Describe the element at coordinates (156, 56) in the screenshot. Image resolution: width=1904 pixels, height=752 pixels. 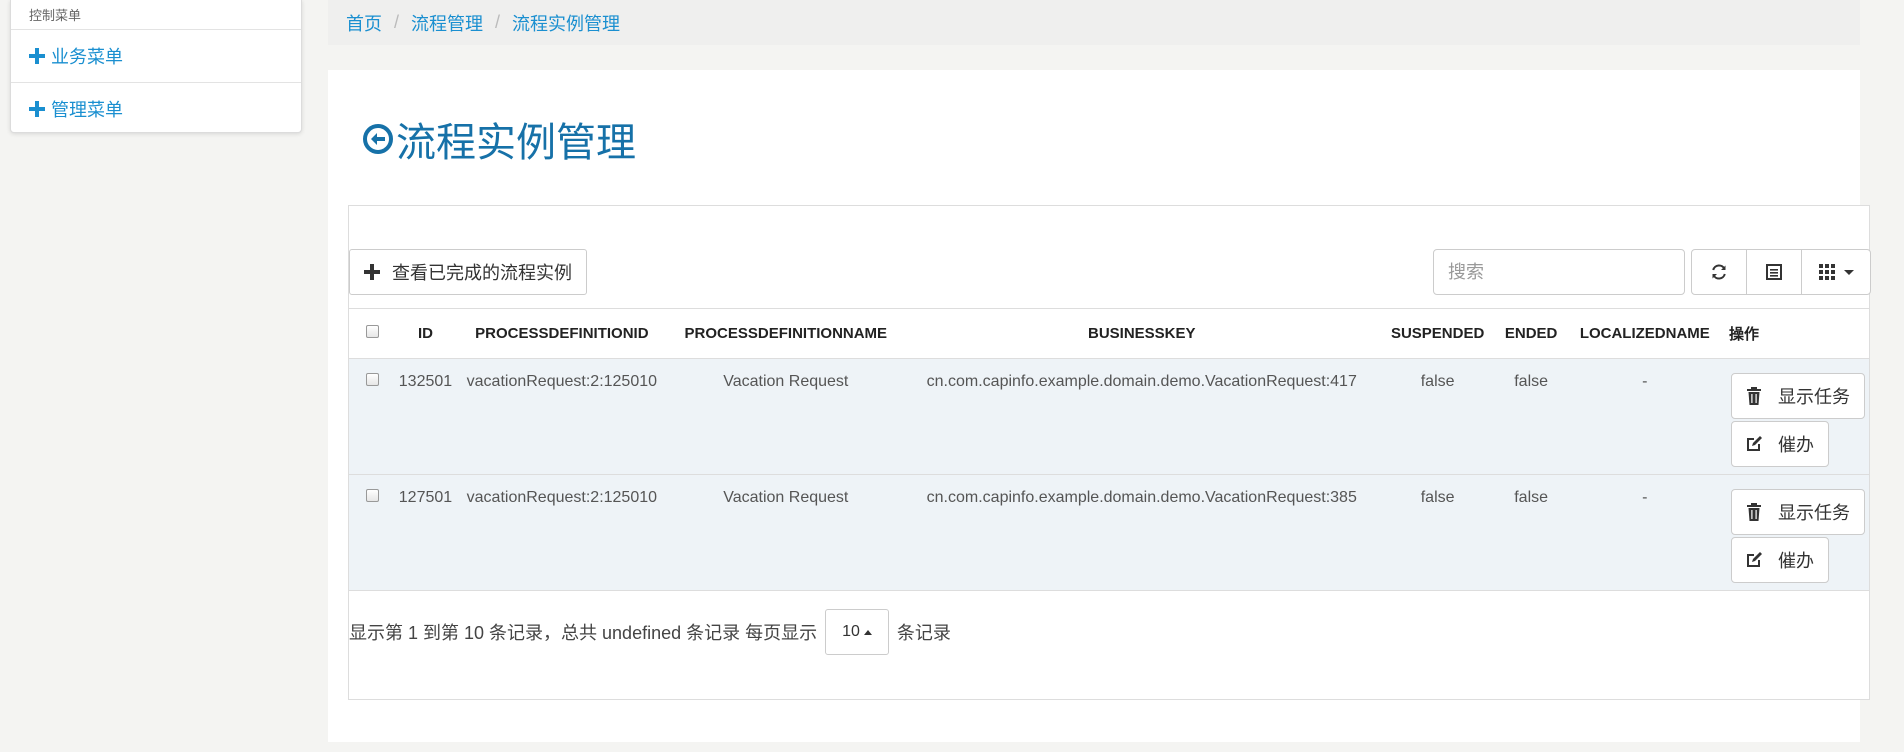
I see `sidebar-item-business-menu: 业务菜单` at that location.